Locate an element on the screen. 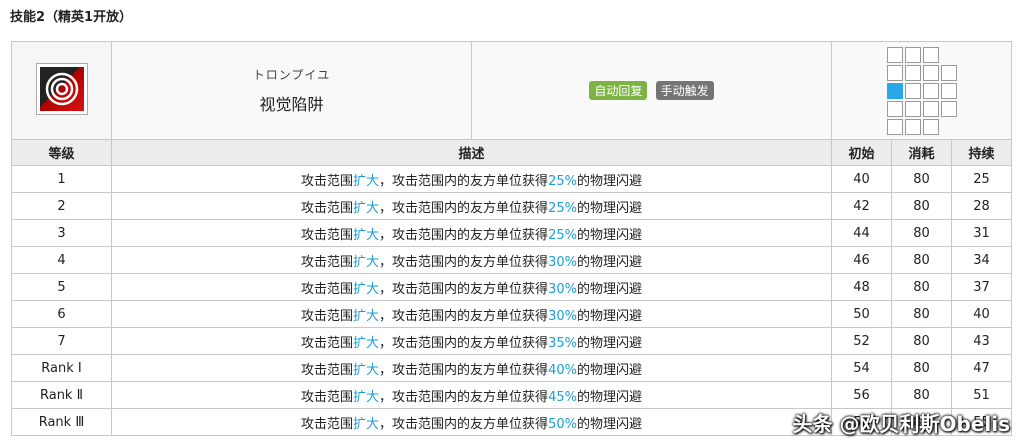 Image resolution: width=1024 pixels, height=445 pixels. table-row: 4 攻击范围扩大，攻击范围内的友方单位获得30%的物理闪避 46 80 34 is located at coordinates (512, 260).